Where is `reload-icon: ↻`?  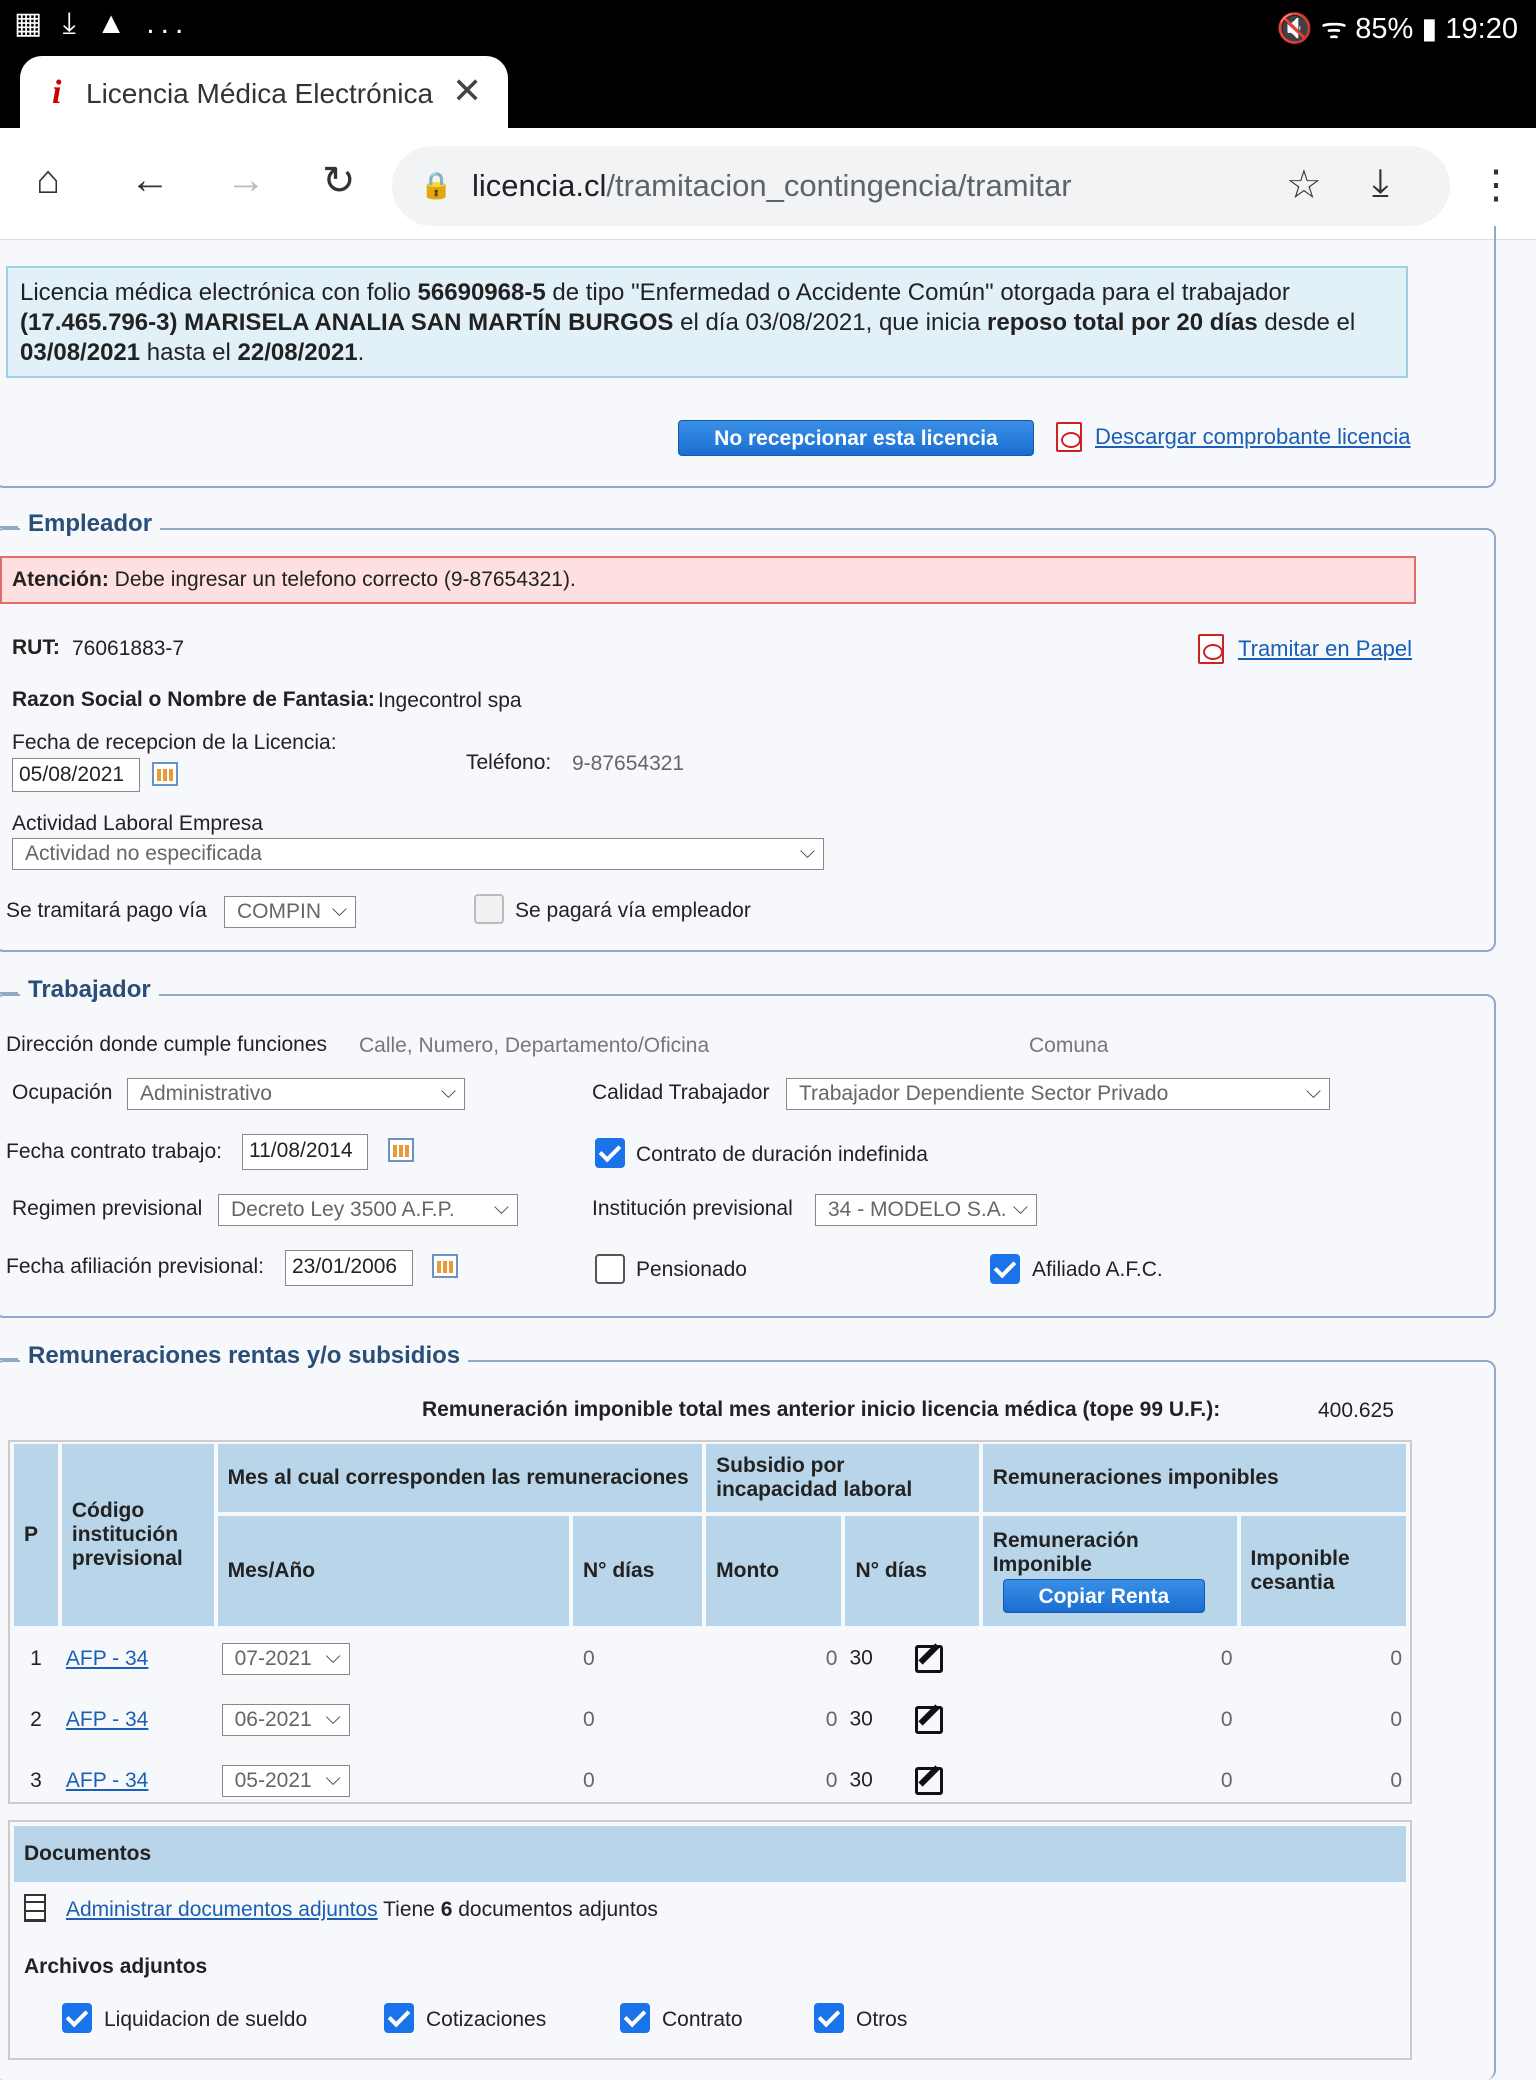 reload-icon: ↻ is located at coordinates (339, 181).